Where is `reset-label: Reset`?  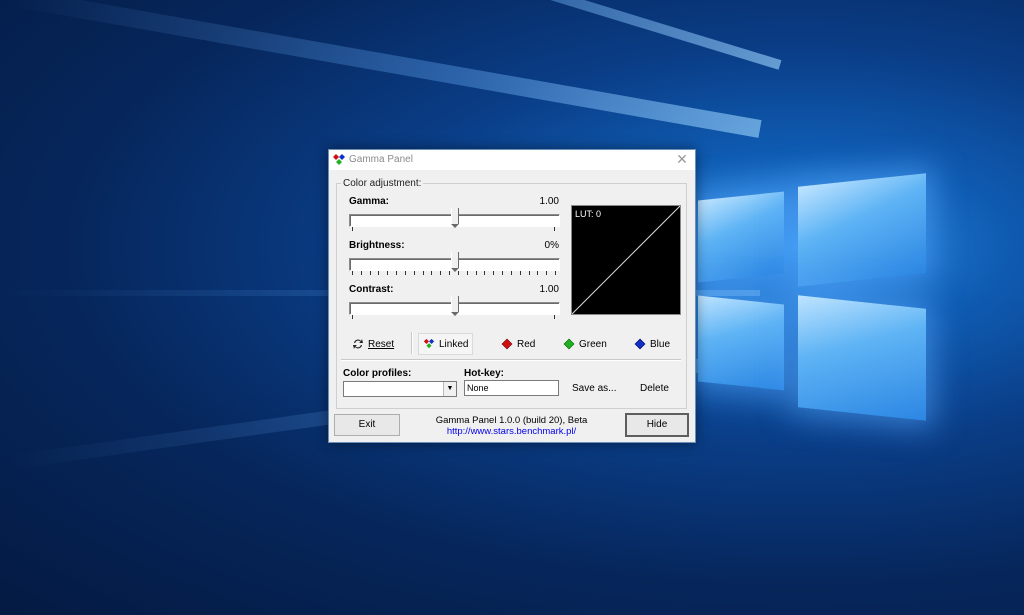 reset-label: Reset is located at coordinates (381, 344).